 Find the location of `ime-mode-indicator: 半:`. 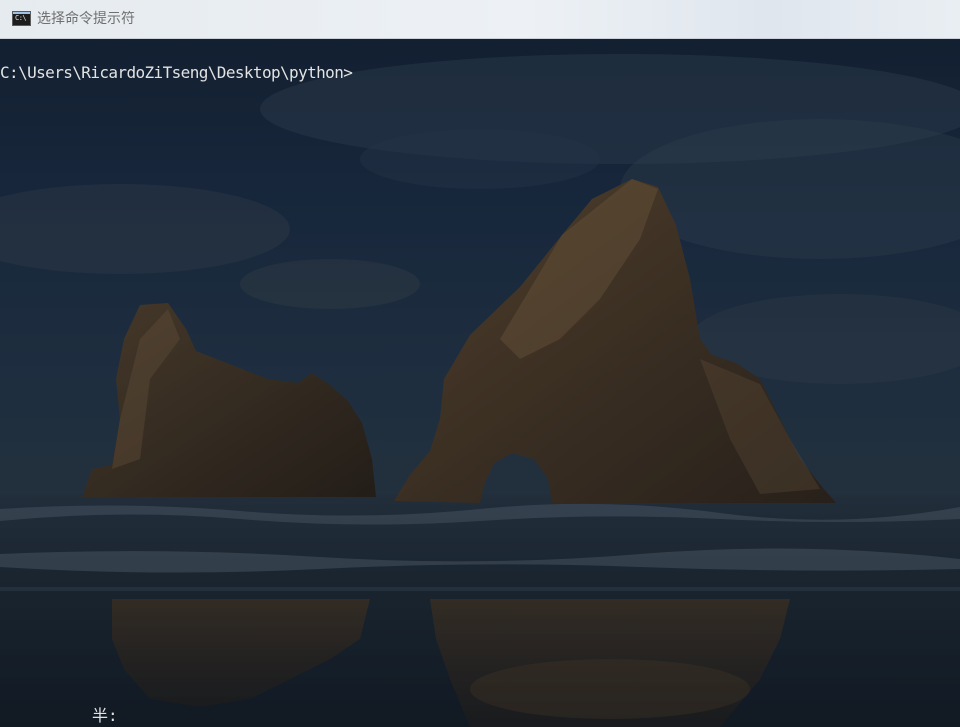

ime-mode-indicator: 半: is located at coordinates (105, 715).